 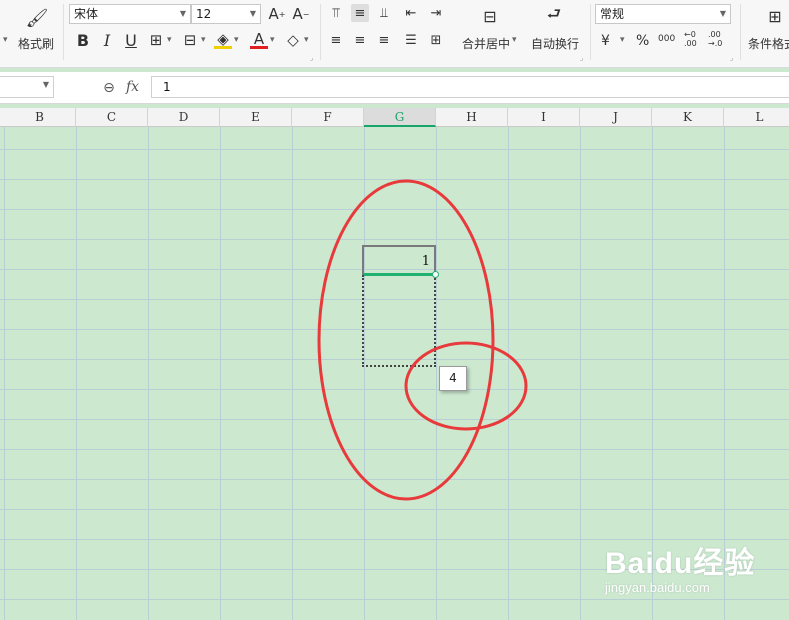 I want to click on watermark-brand: Baidu经验, so click(x=680, y=563).